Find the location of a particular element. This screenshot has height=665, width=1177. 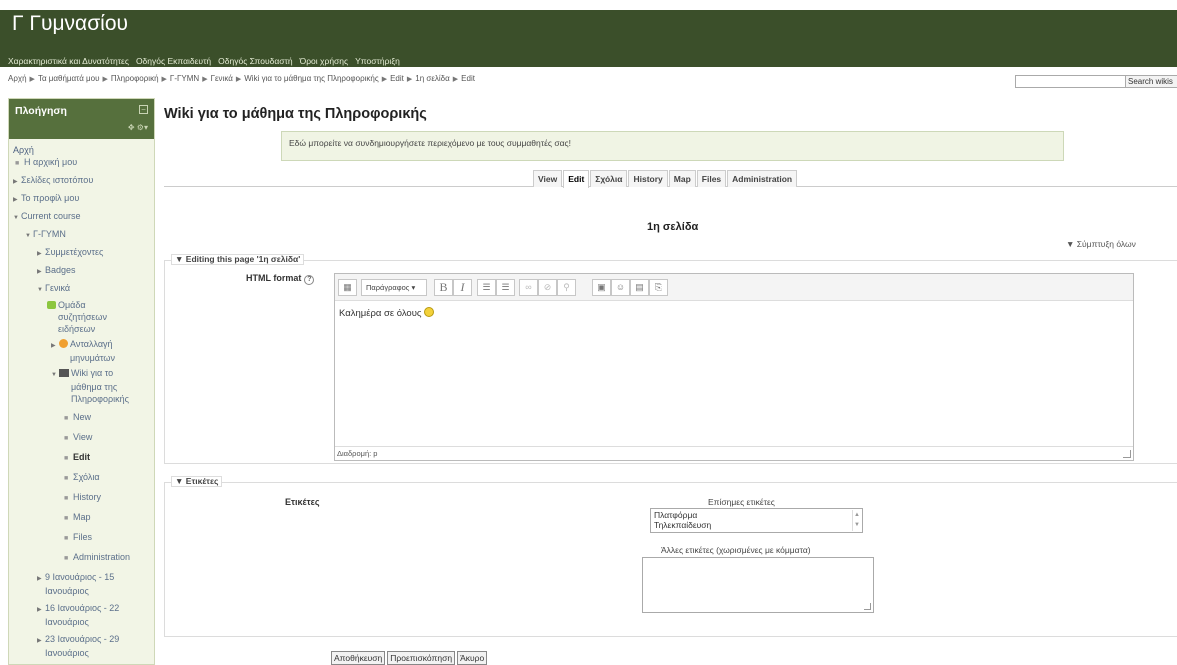

forum-icon is located at coordinates (51, 305).